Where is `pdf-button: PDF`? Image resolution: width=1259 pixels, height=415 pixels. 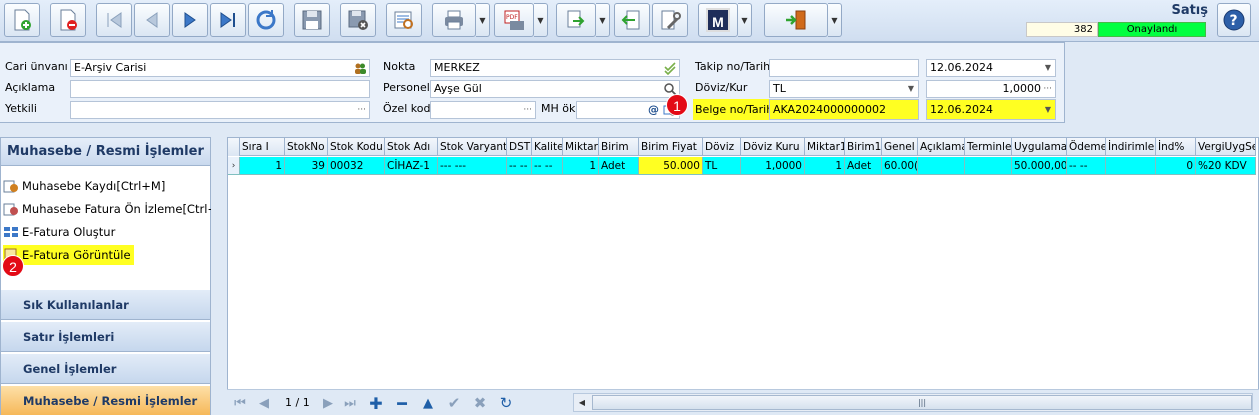
pdf-button: PDF is located at coordinates (514, 20).